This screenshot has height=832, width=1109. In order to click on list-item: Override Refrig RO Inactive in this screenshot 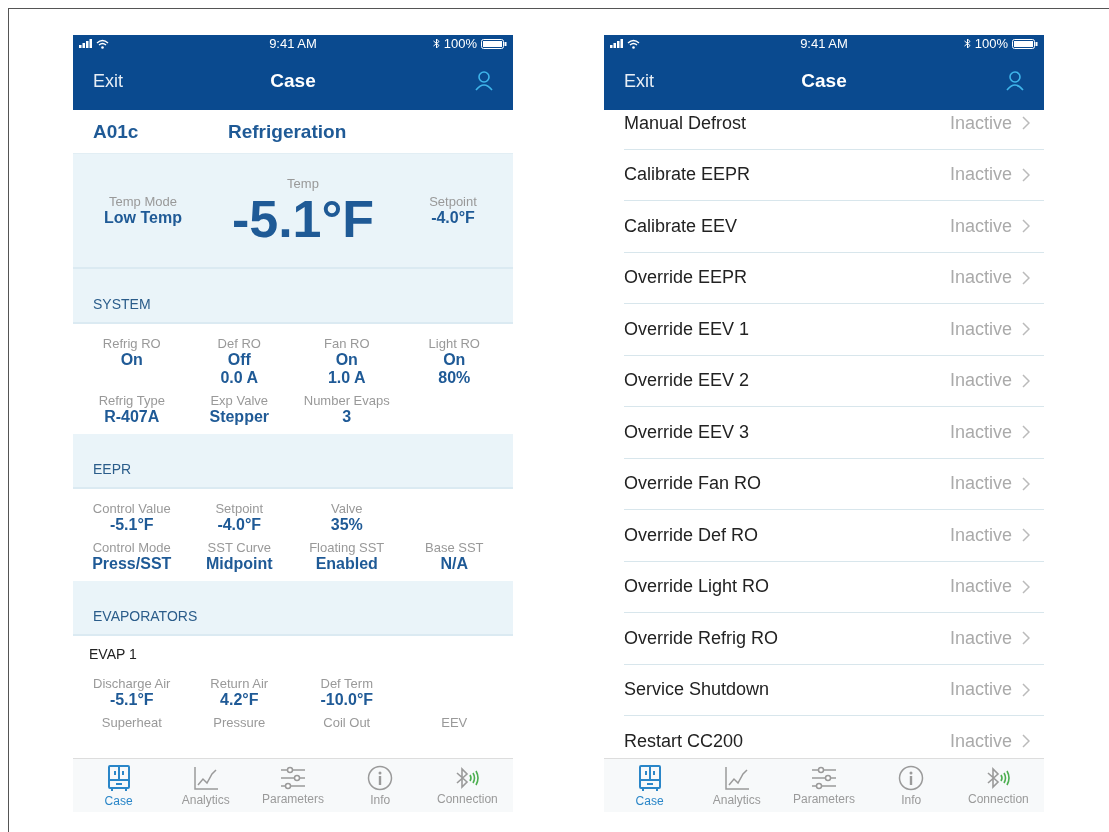, I will do `click(834, 639)`.